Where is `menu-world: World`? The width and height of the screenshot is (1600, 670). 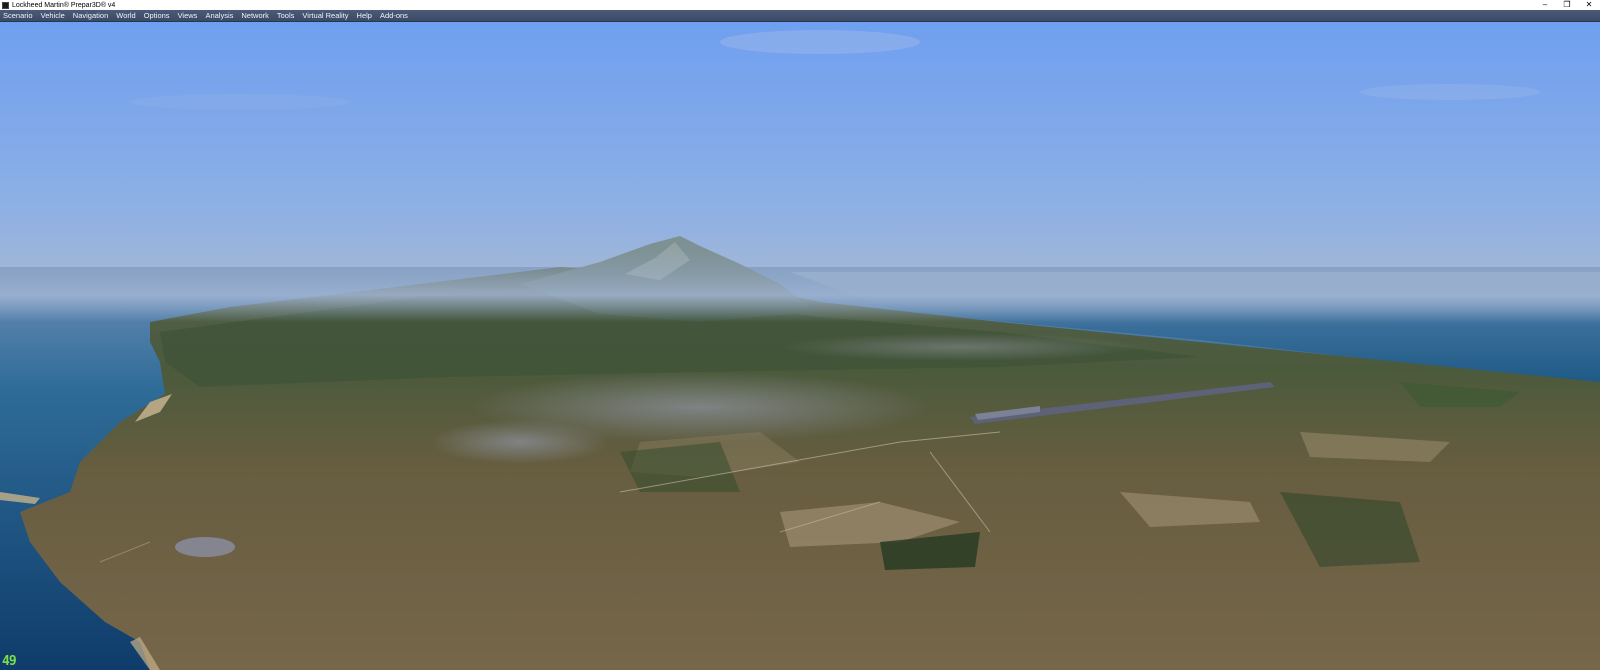
menu-world: World is located at coordinates (125, 15).